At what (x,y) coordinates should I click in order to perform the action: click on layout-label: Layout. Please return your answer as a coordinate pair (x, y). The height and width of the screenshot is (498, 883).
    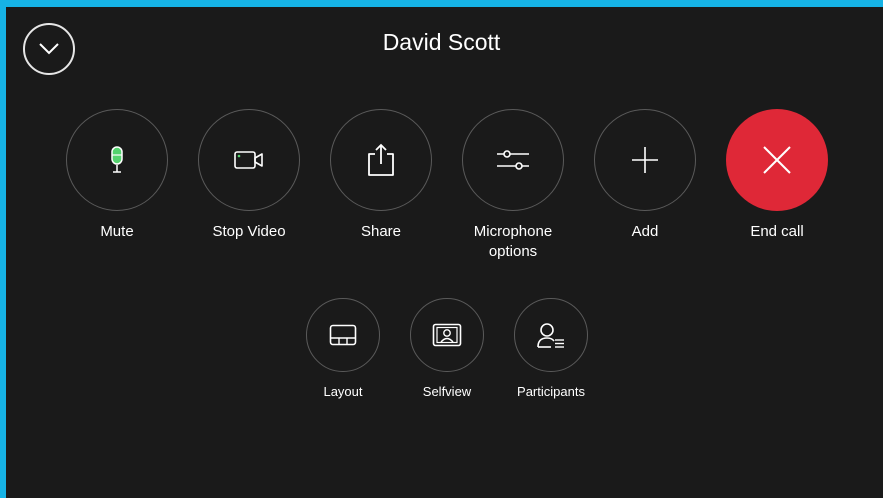
    Looking at the image, I should click on (343, 391).